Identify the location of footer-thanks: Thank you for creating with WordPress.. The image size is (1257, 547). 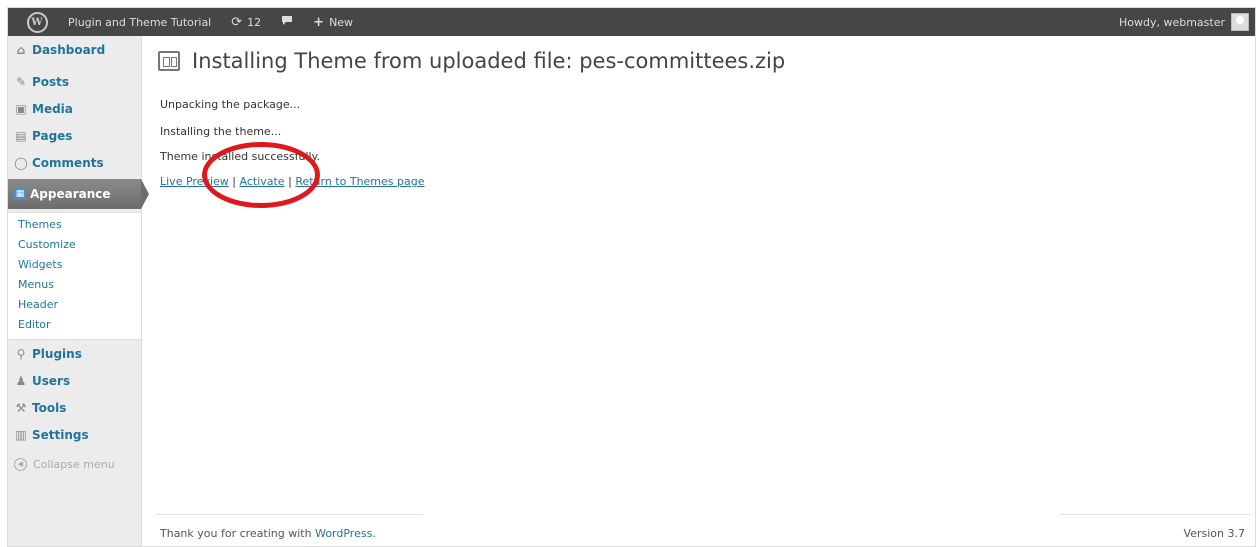
(268, 533).